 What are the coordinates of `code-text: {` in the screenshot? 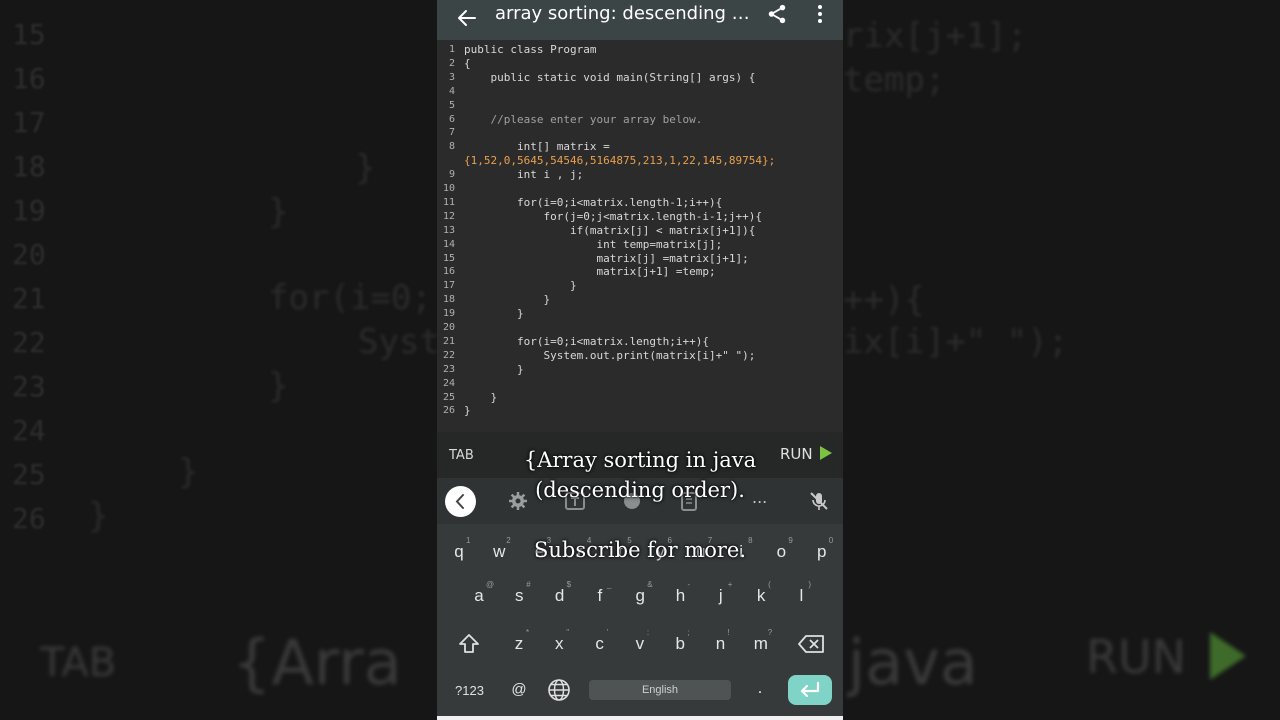 It's located at (467, 63).